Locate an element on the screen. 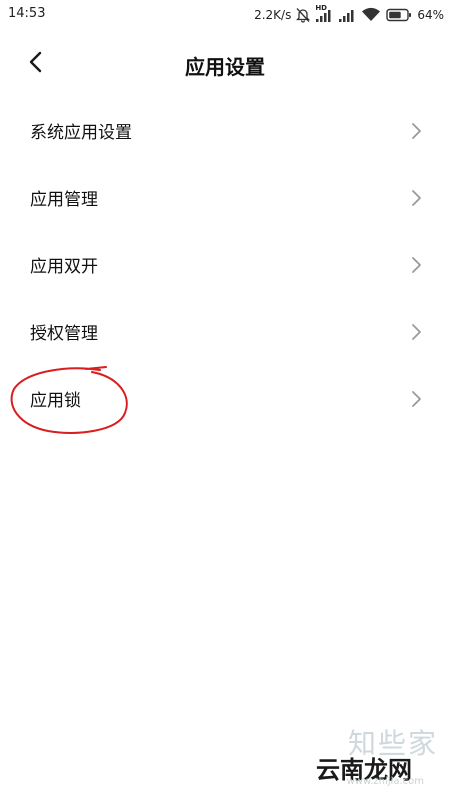  page-title: 应用设置 is located at coordinates (225, 67).